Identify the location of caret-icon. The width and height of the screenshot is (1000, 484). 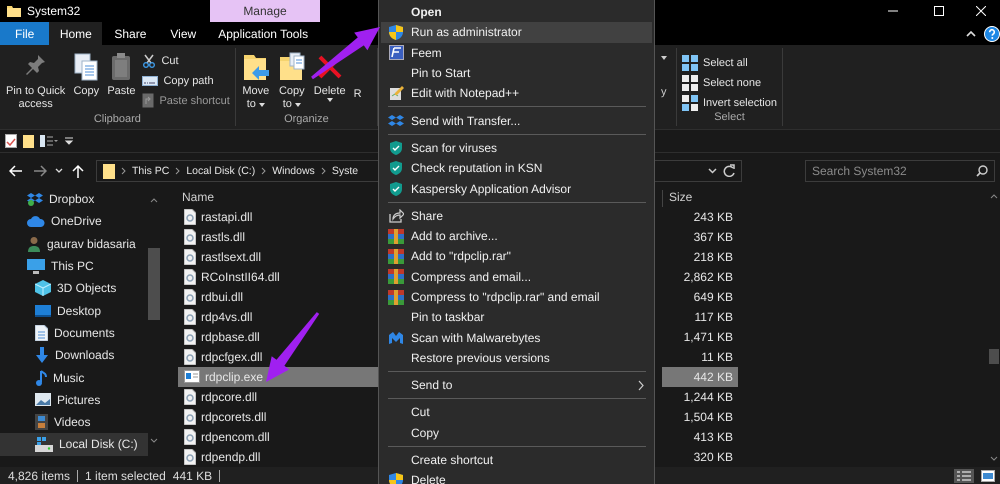
(712, 171).